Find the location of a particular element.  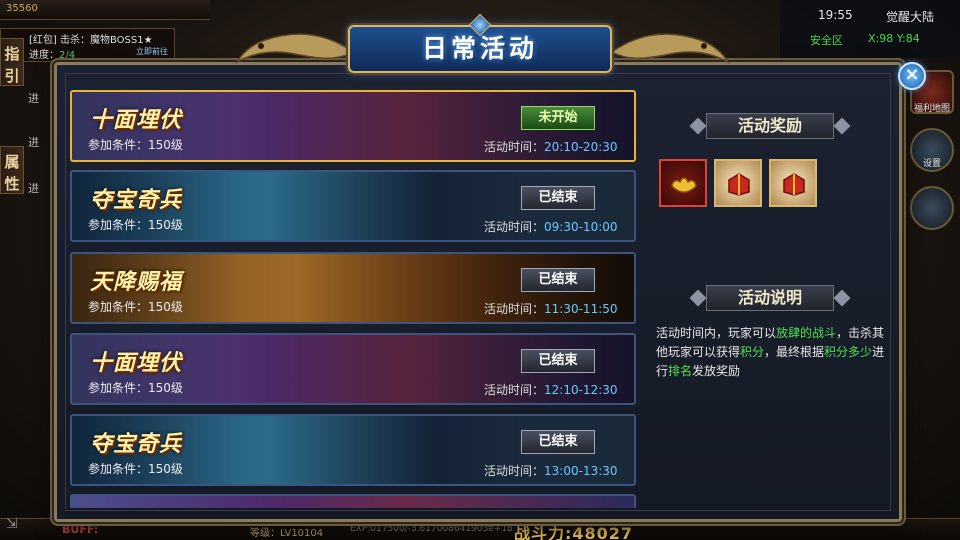

quest-title: [红包] 击杀：魔物BOSS1★ is located at coordinates (91, 40).